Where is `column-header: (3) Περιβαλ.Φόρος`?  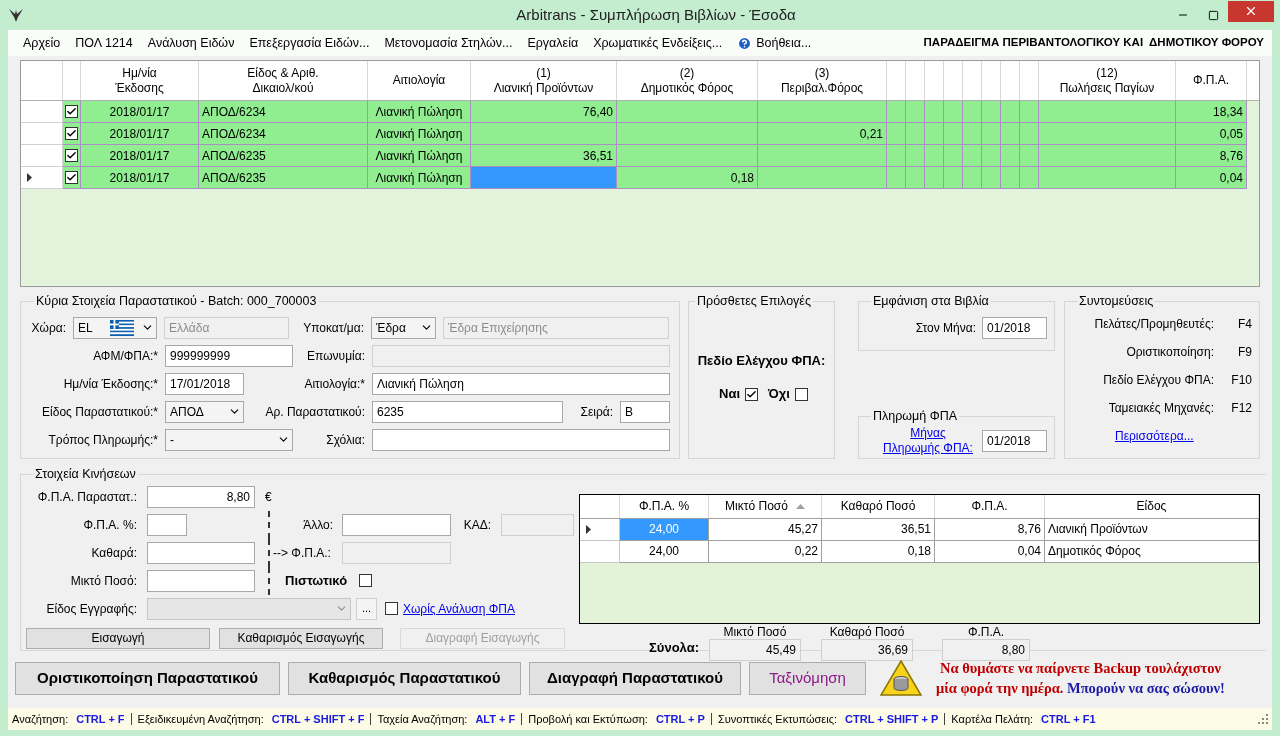
column-header: (3) Περιβαλ.Φόρος is located at coordinates (822, 80).